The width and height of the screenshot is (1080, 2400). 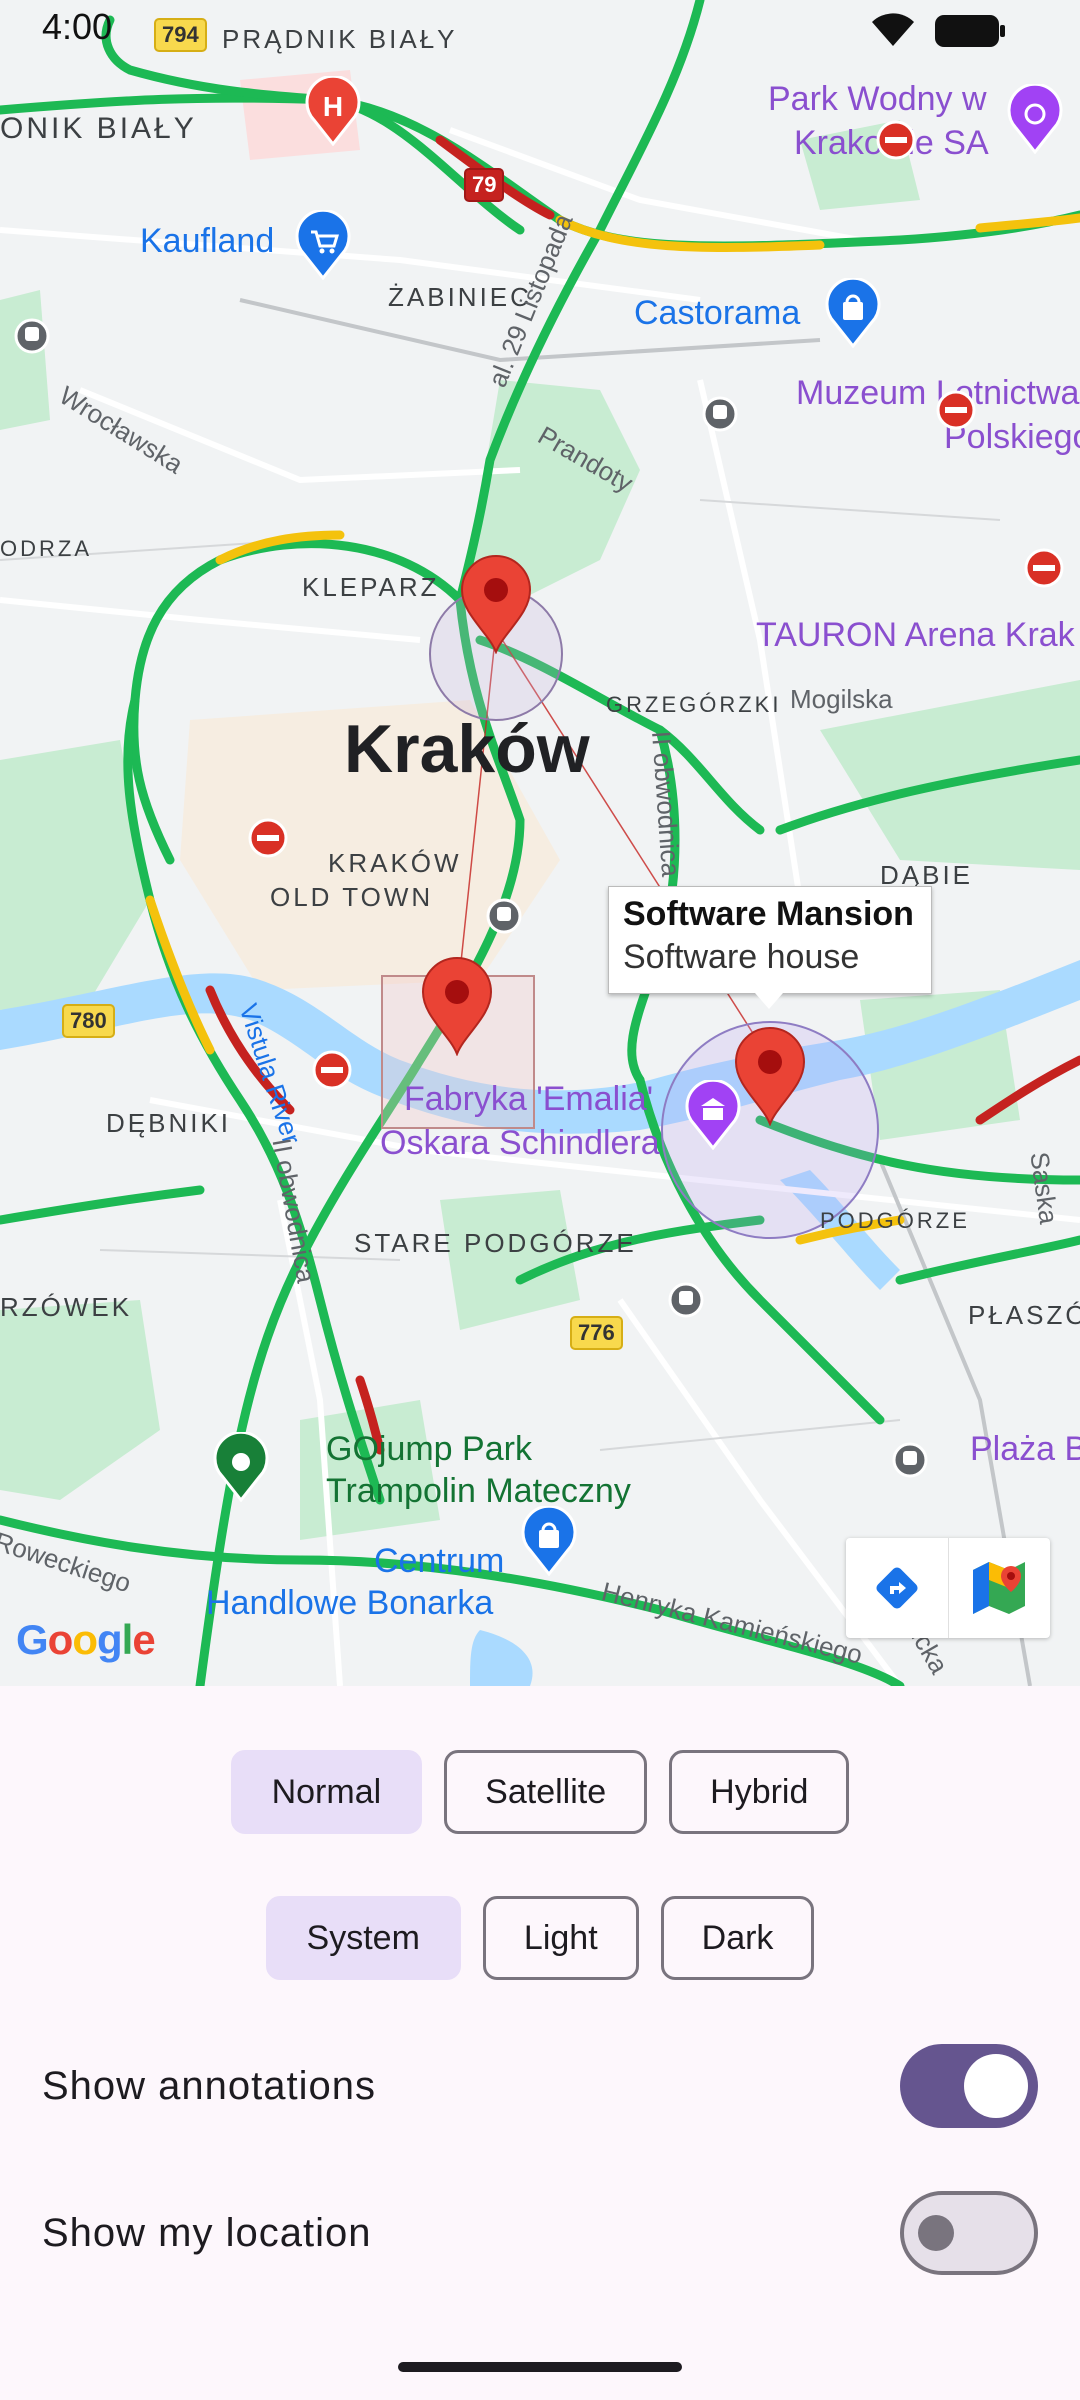 What do you see at coordinates (877, 99) in the screenshot?
I see `poi-label-park-wodny: Park Wodny w` at bounding box center [877, 99].